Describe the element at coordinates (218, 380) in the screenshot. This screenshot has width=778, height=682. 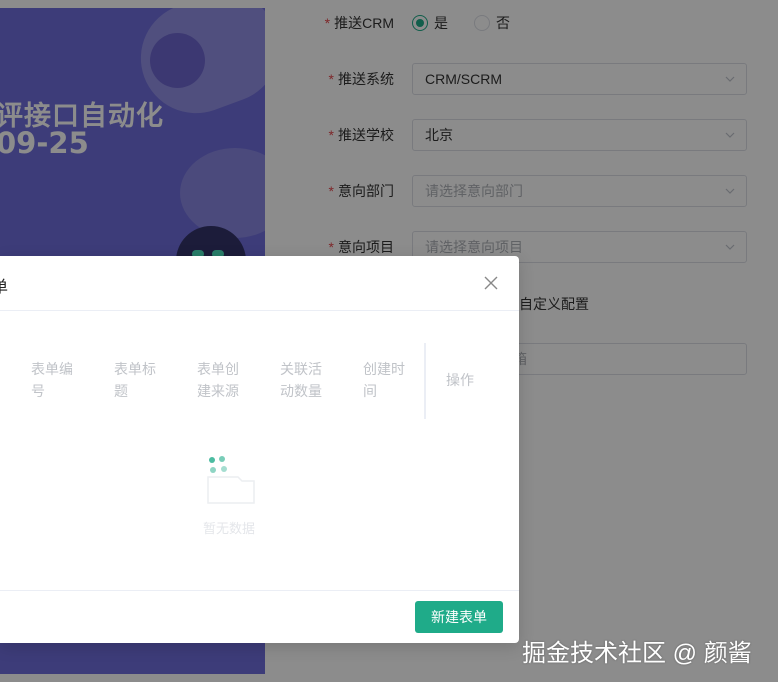
I see `column-header-form-source: 表单创建来源` at that location.